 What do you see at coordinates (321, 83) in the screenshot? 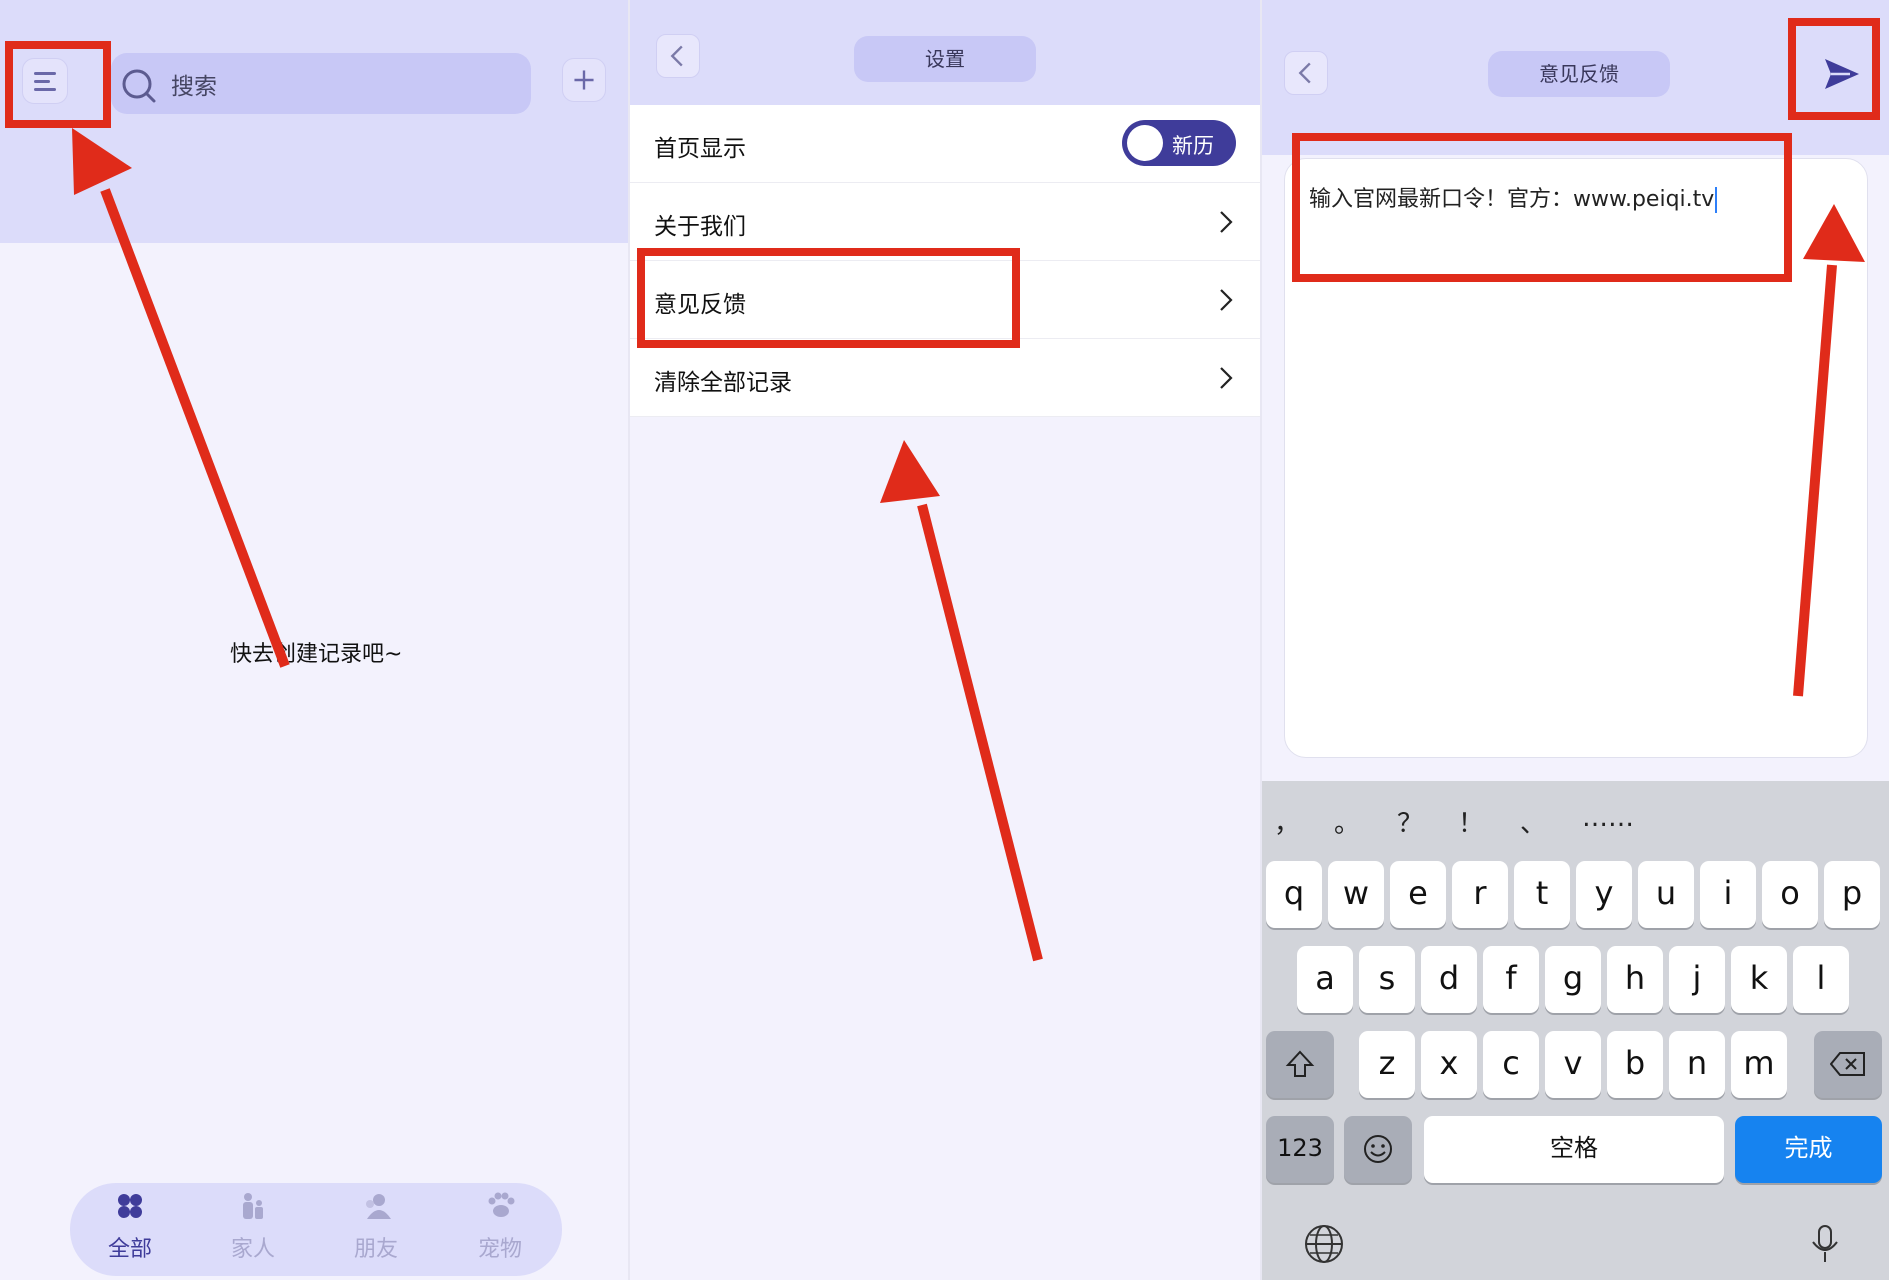
I see `search-bar: 搜索` at bounding box center [321, 83].